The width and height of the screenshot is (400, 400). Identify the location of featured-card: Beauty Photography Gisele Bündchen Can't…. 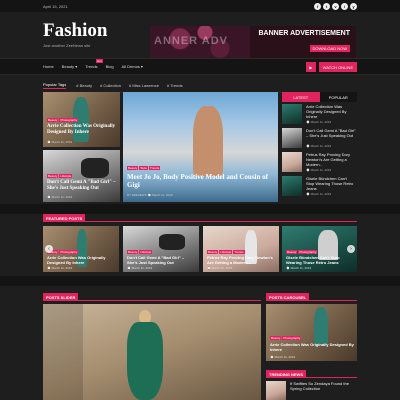
(319, 249).